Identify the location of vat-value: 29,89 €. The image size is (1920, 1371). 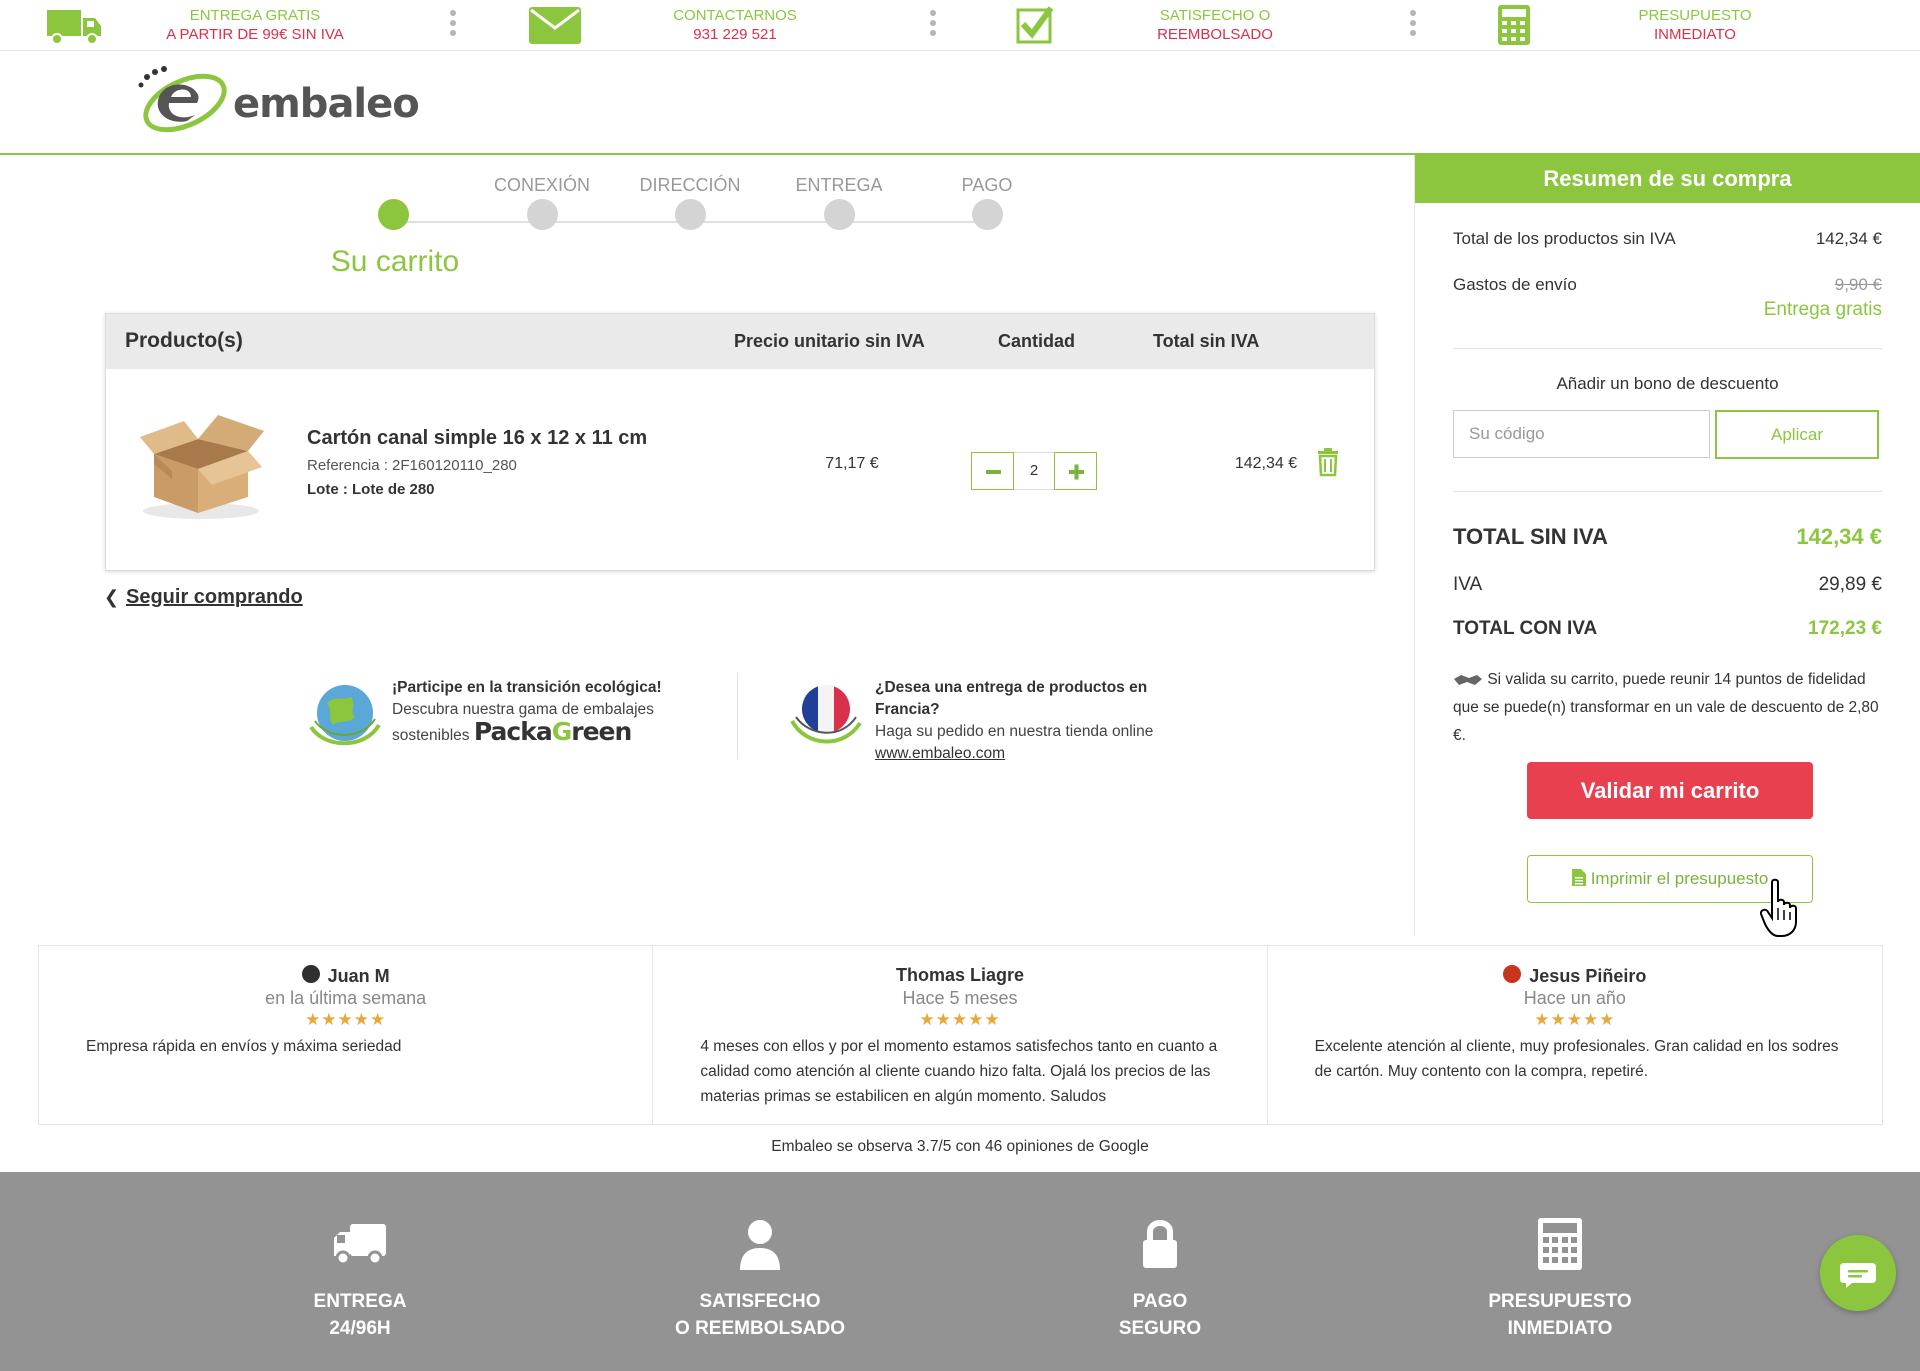
(1850, 584).